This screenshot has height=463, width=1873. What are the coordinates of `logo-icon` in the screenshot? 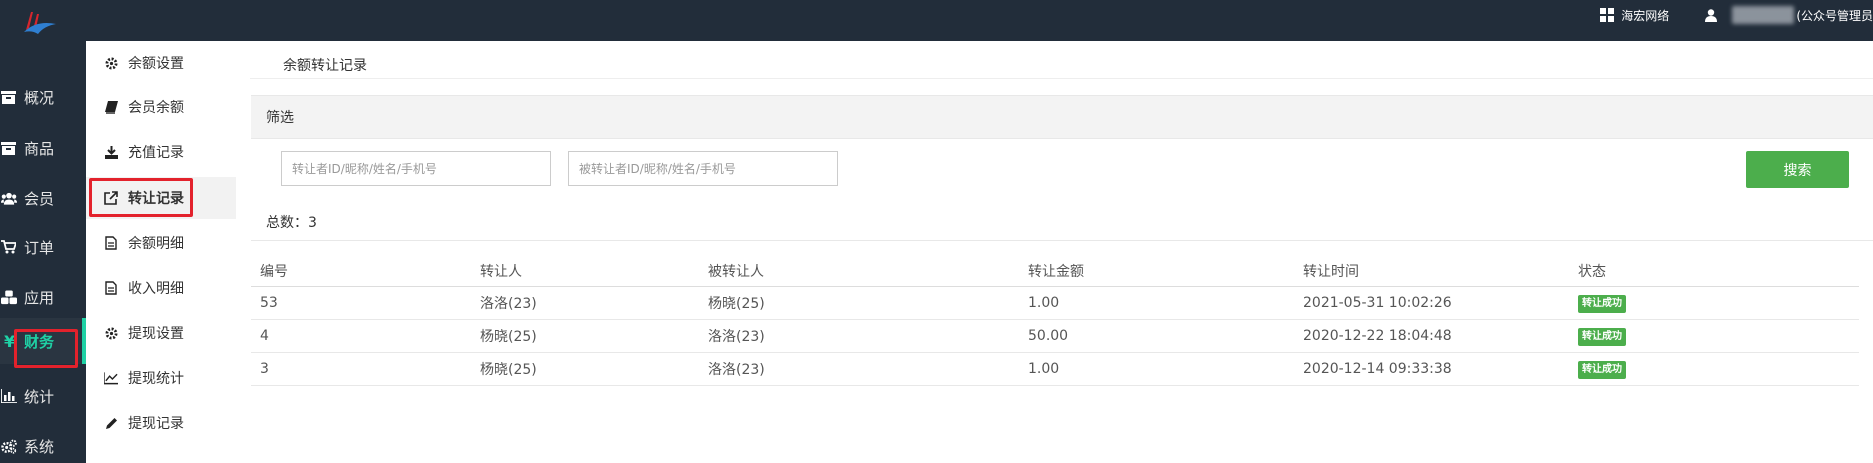 It's located at (40, 21).